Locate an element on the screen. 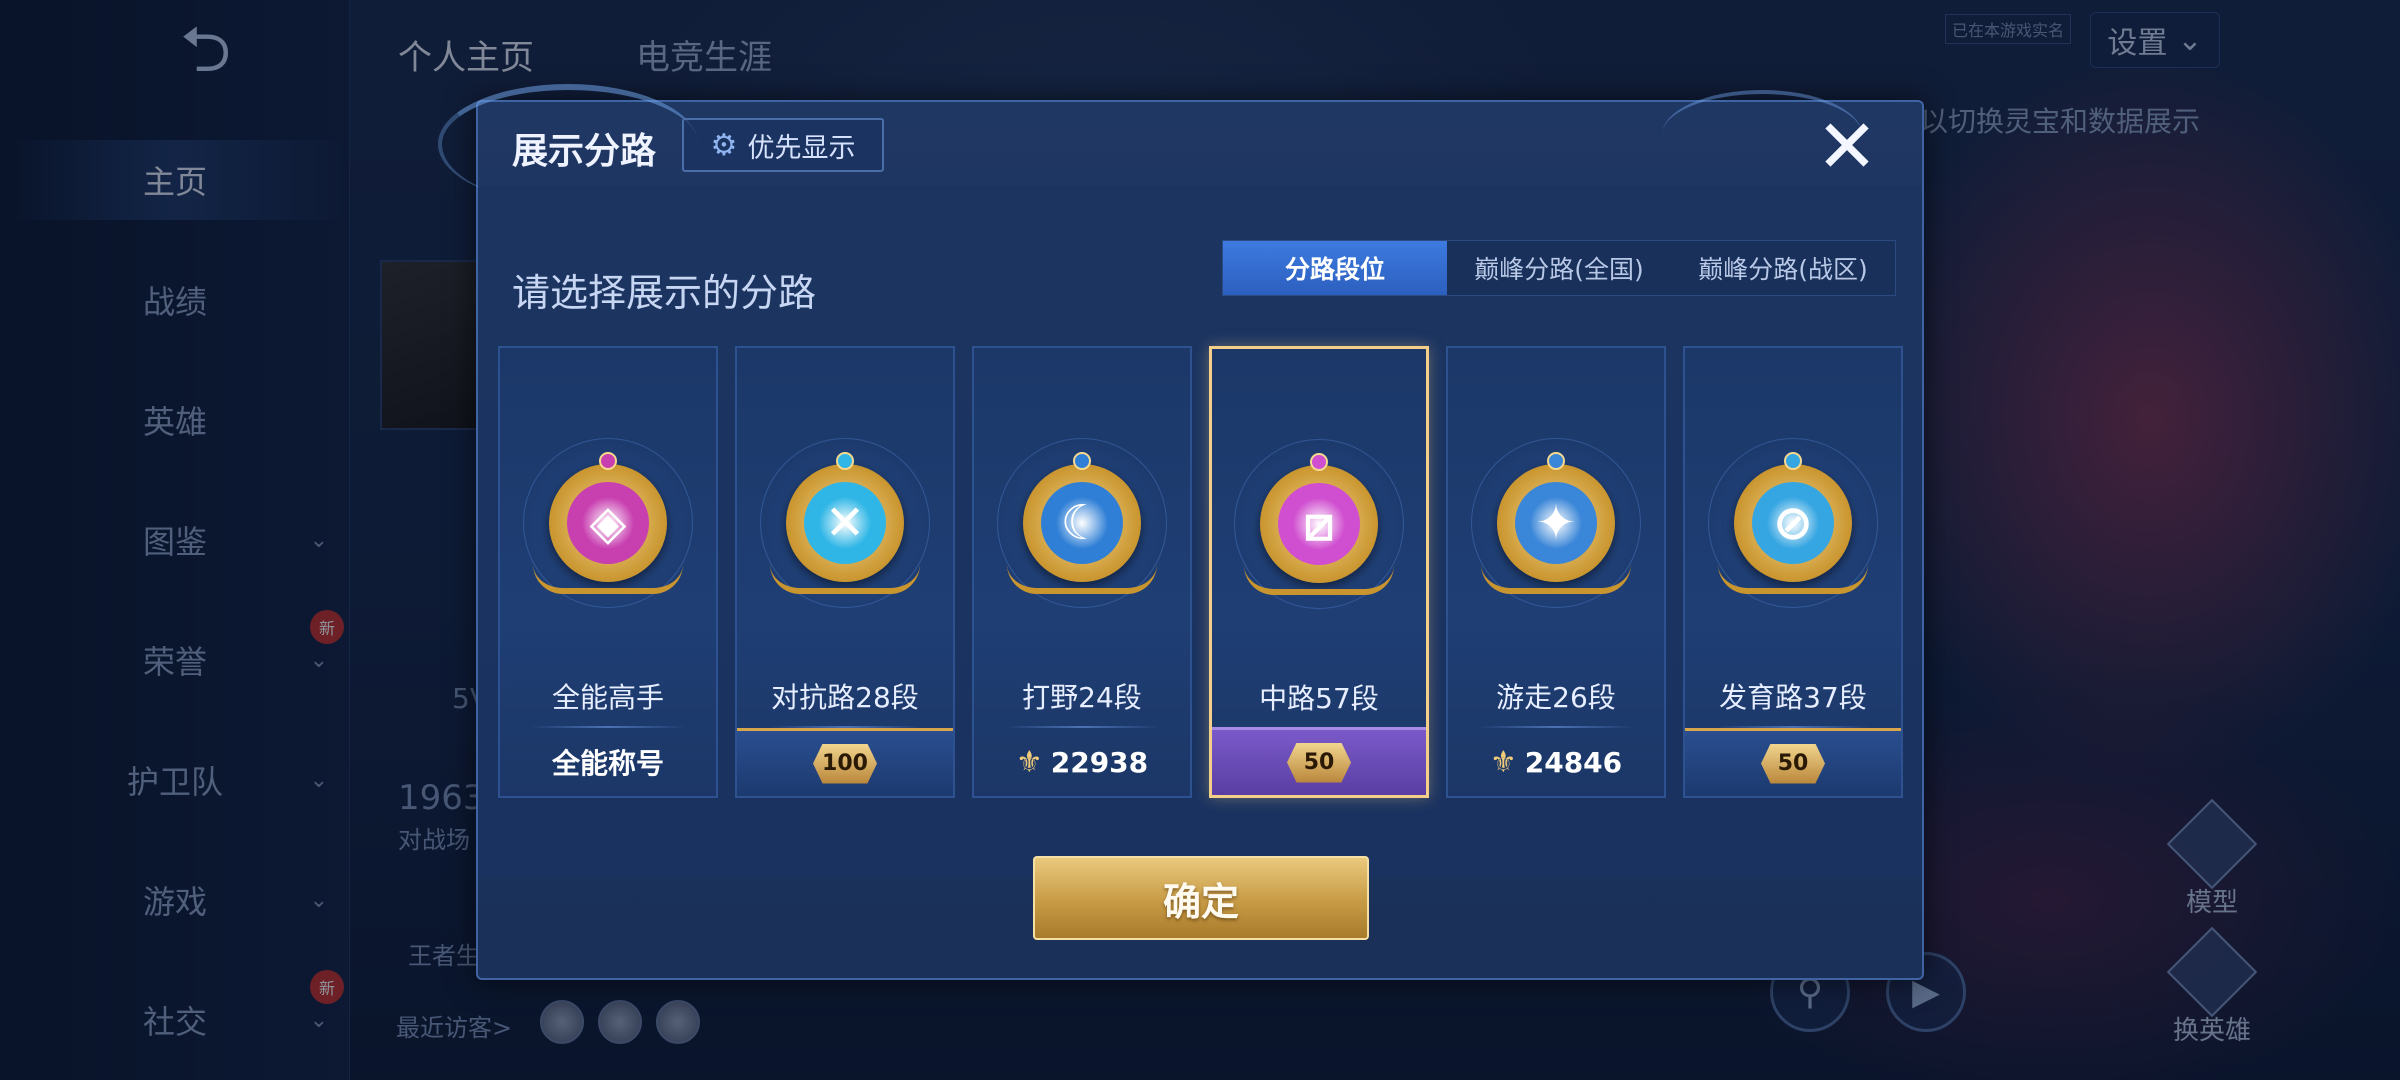 This screenshot has width=2400, height=1080. medal-halo: ◈ is located at coordinates (608, 523).